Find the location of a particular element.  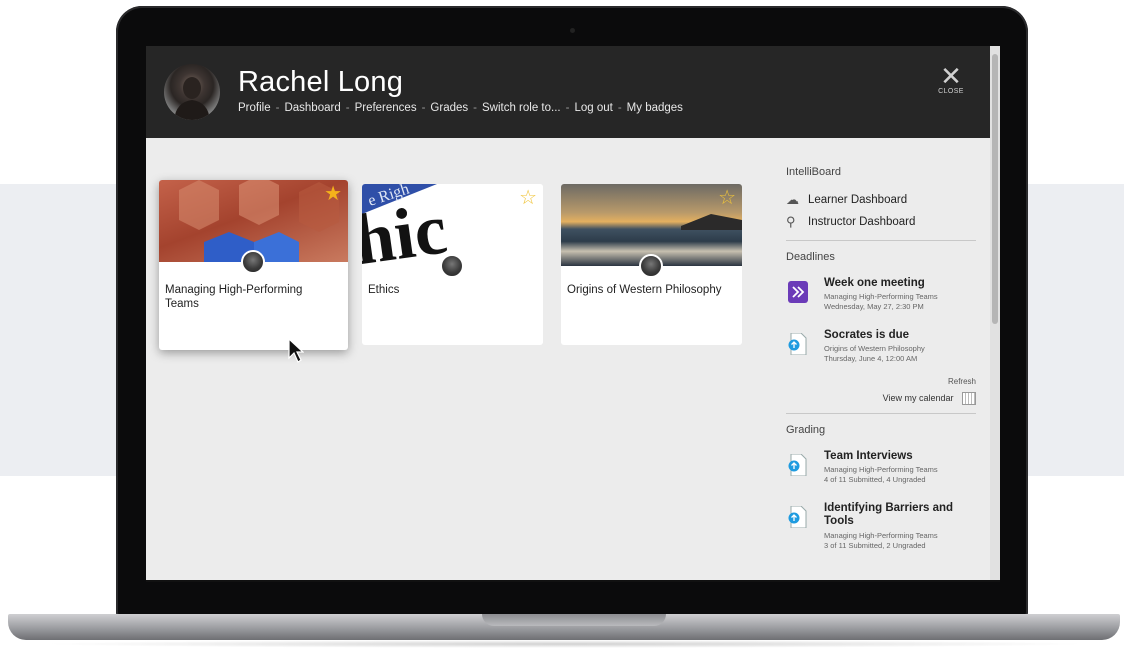

grading-status: 3 of 11 Submitted, 2 Ungraded is located at coordinates (875, 545).